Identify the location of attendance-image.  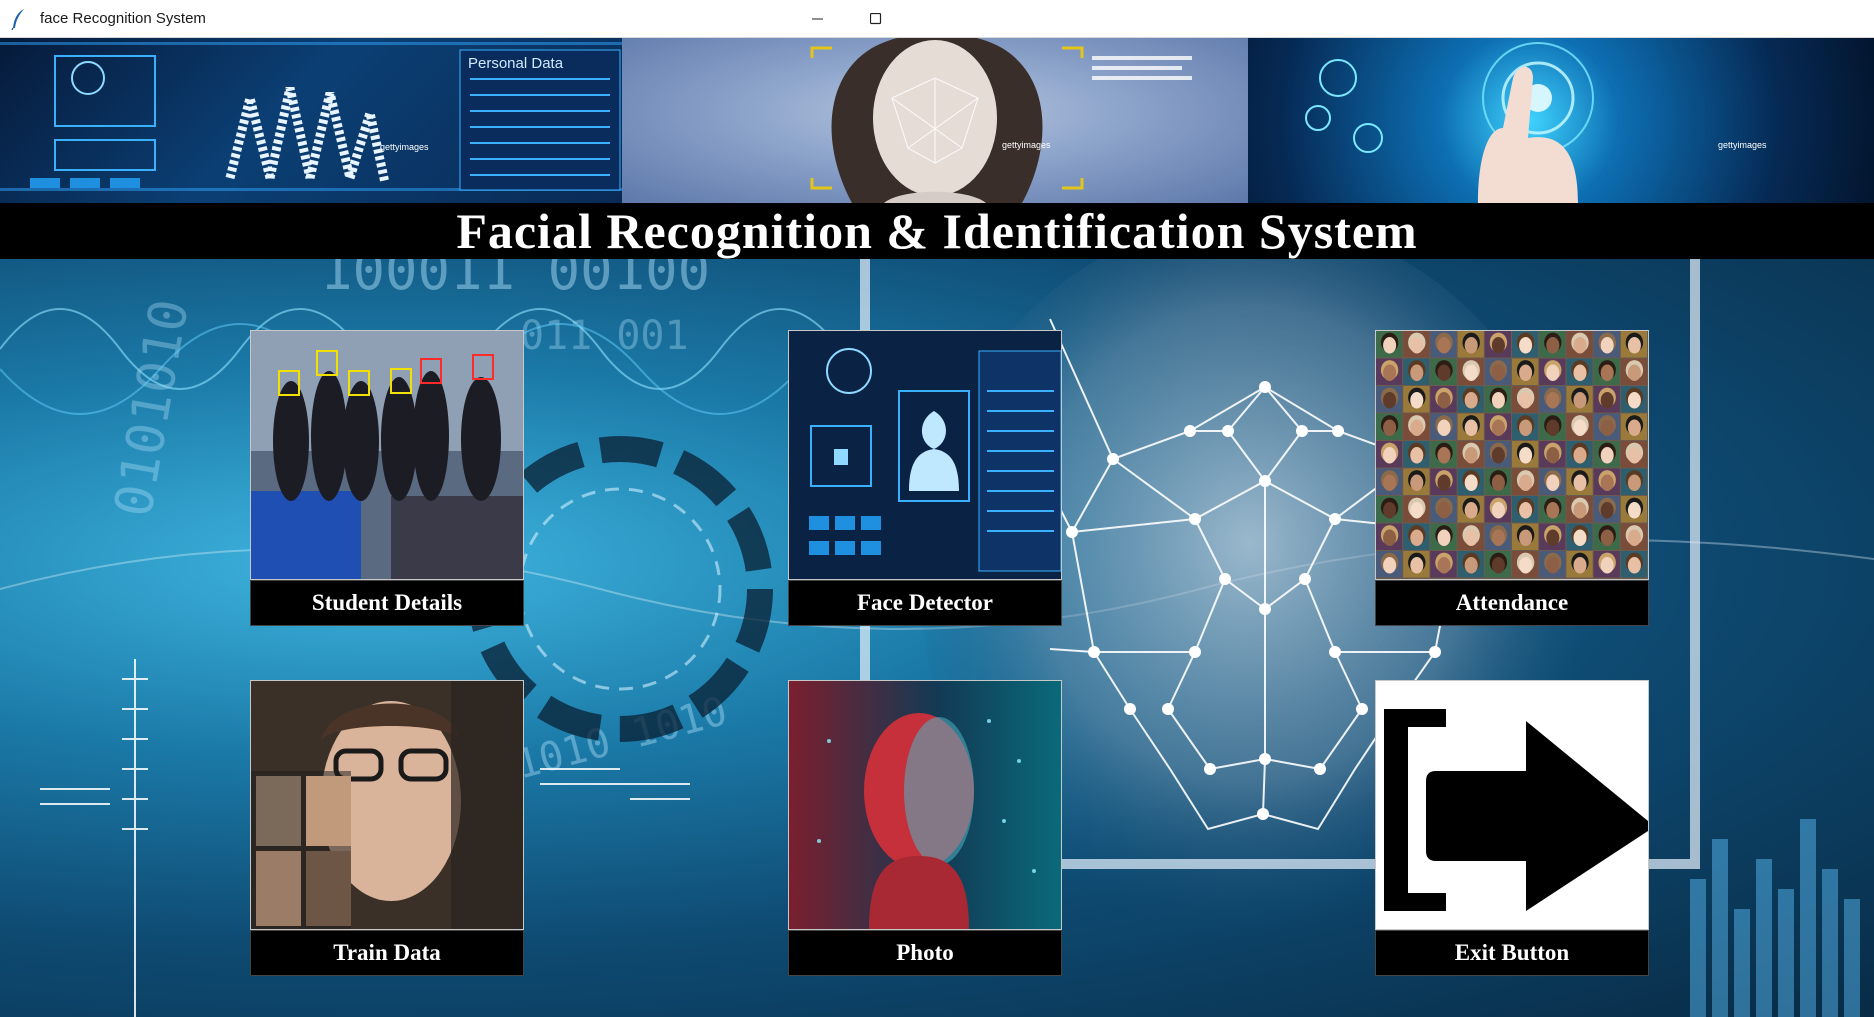
(1512, 455).